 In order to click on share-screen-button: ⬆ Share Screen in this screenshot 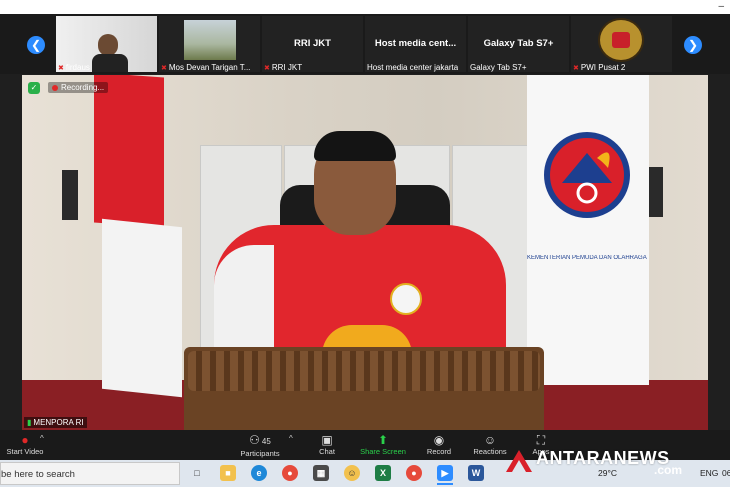, I will do `click(383, 444)`.